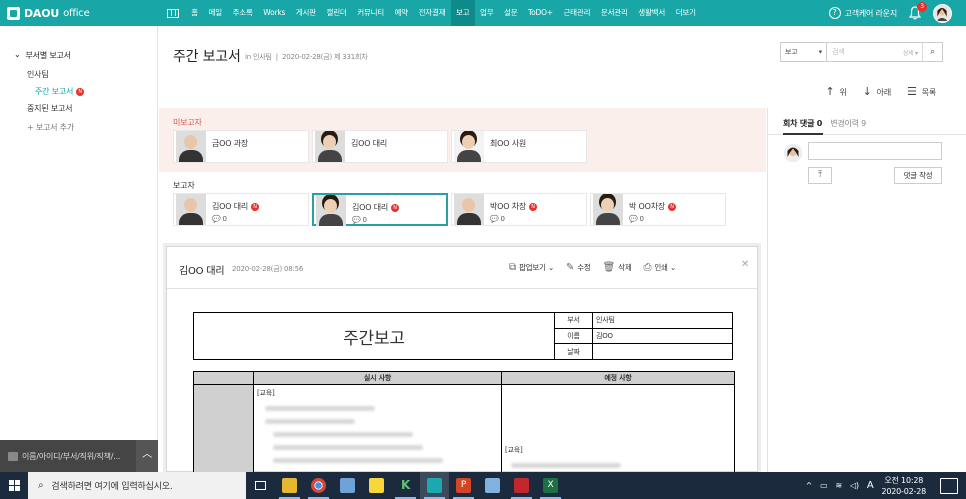 The image size is (966, 499). What do you see at coordinates (867, 91) in the screenshot?
I see `arrow-down-icon: ↓` at bounding box center [867, 91].